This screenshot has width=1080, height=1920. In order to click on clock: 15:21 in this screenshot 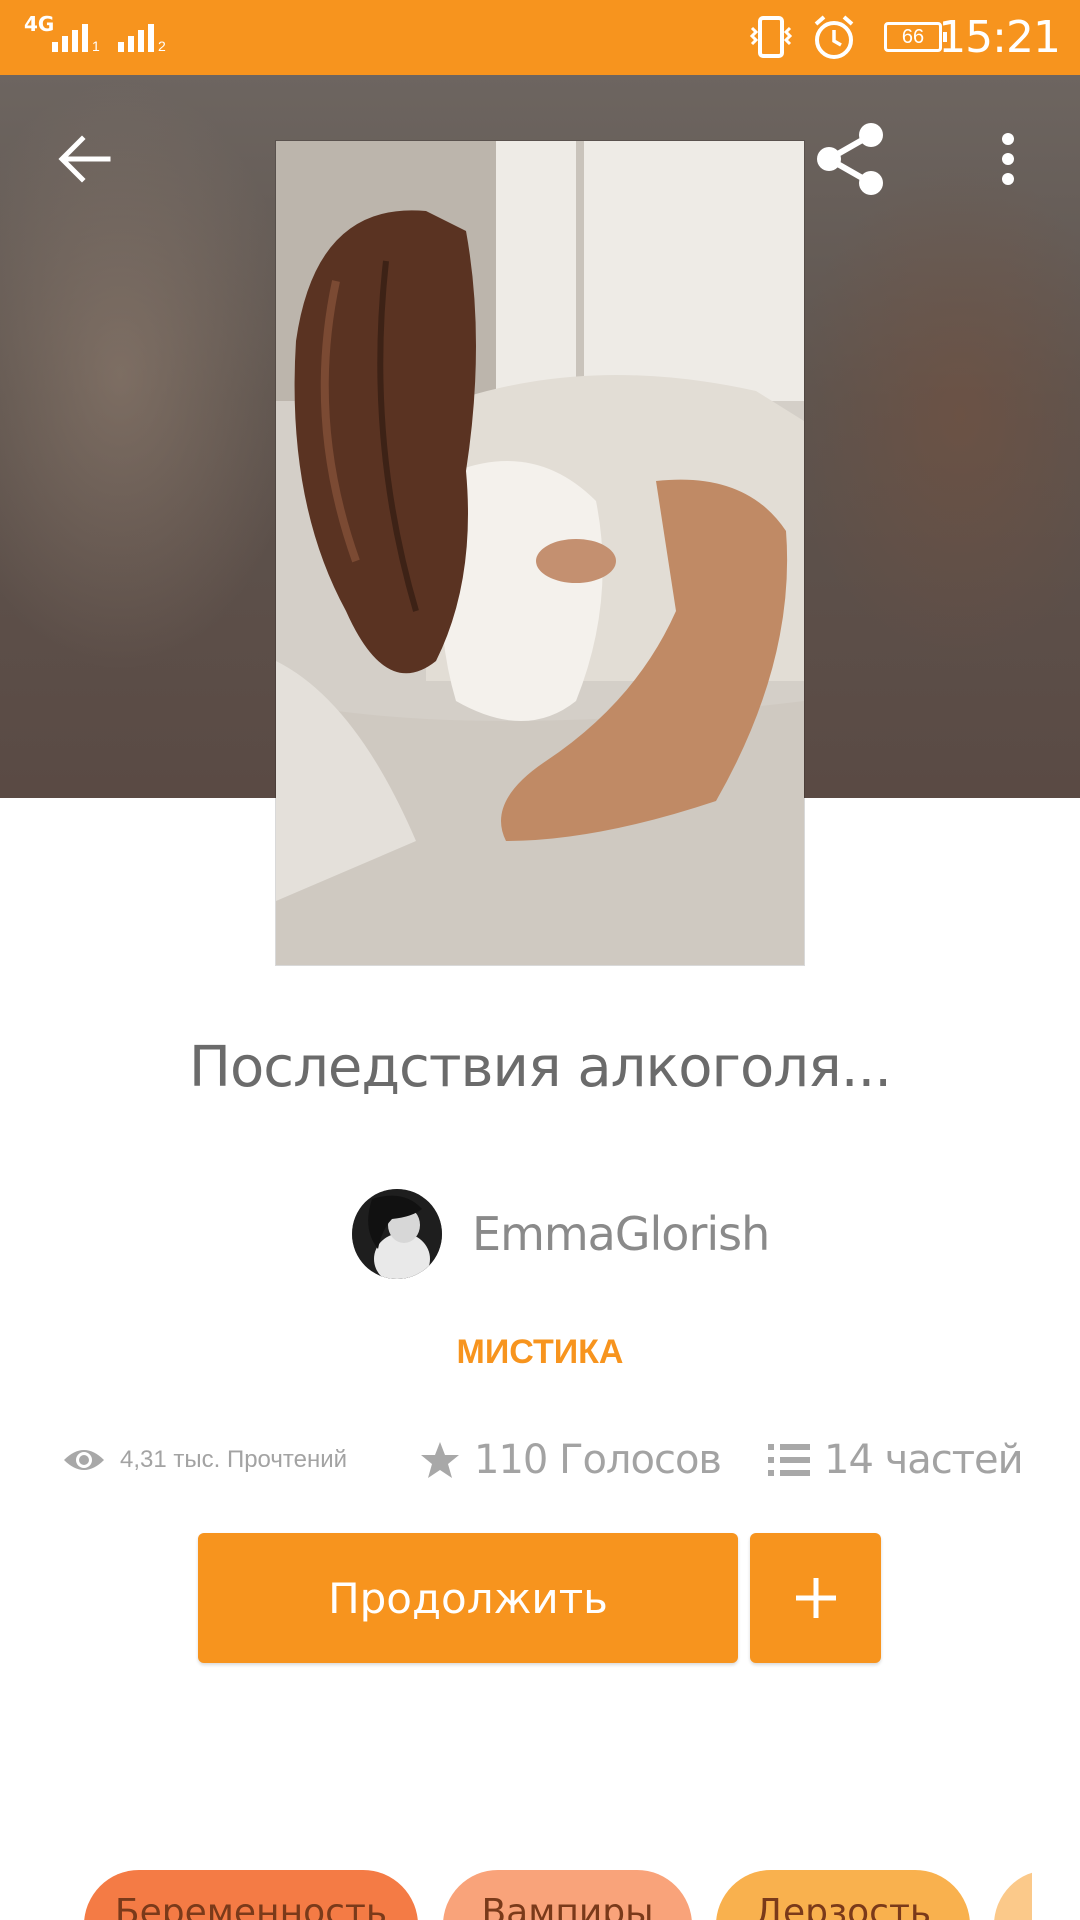, I will do `click(999, 37)`.